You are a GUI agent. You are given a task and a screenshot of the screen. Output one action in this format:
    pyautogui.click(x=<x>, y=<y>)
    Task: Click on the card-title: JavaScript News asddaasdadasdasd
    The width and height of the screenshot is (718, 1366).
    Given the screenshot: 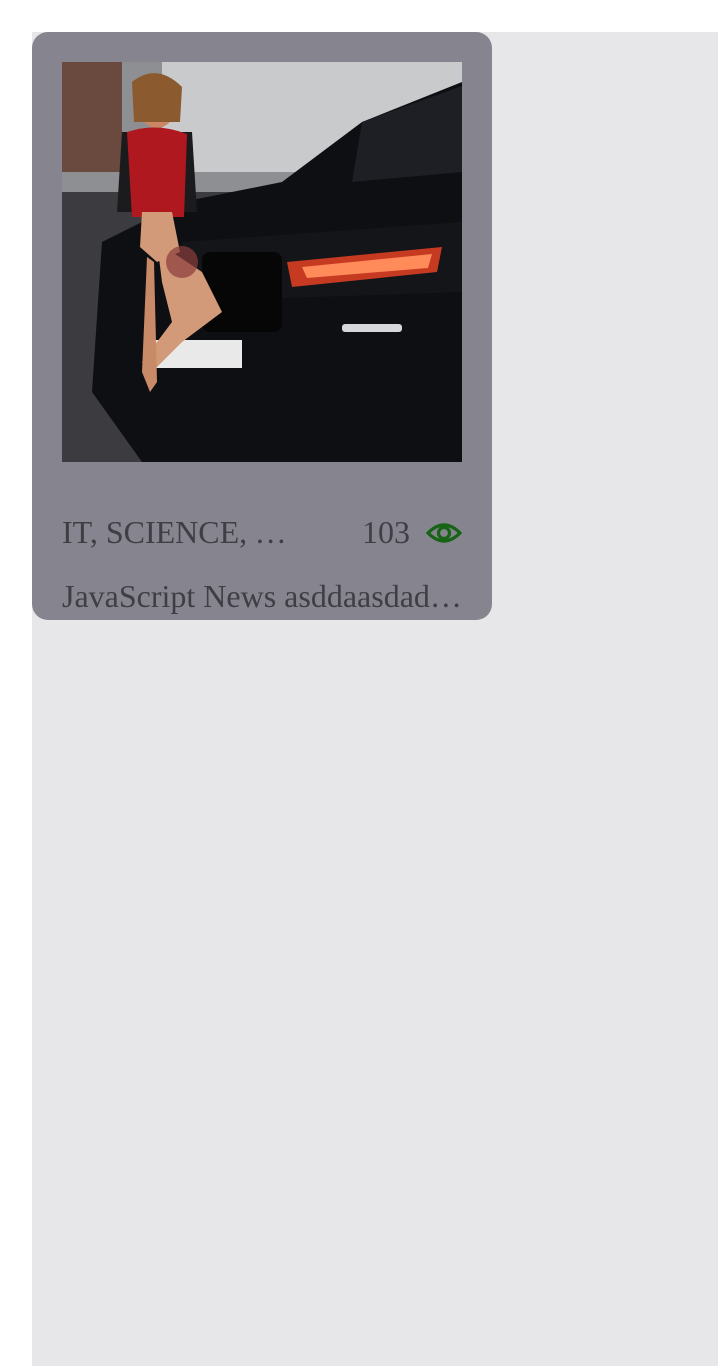 What is the action you would take?
    pyautogui.click(x=262, y=596)
    